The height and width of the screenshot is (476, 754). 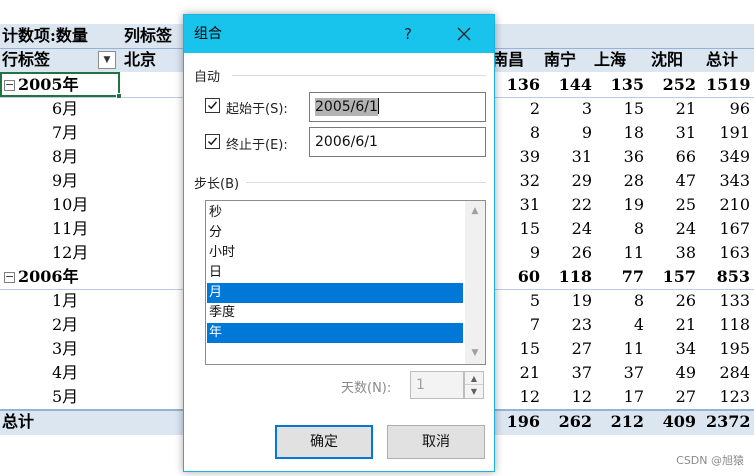 I want to click on month-value: 195, so click(x=734, y=348).